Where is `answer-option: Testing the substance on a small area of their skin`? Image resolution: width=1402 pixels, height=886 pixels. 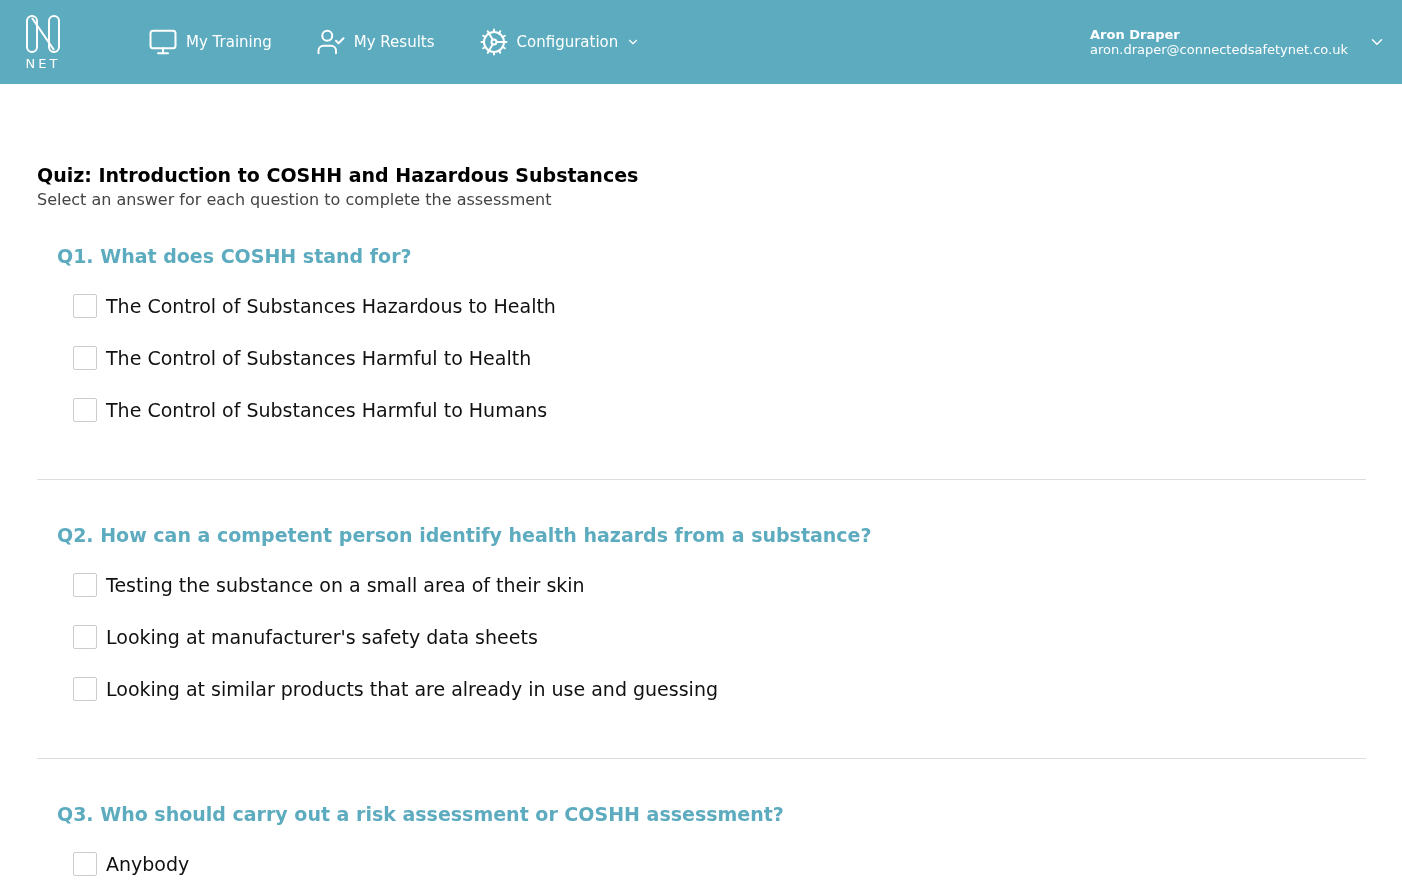 answer-option: Testing the substance on a small area of their skin is located at coordinates (345, 585).